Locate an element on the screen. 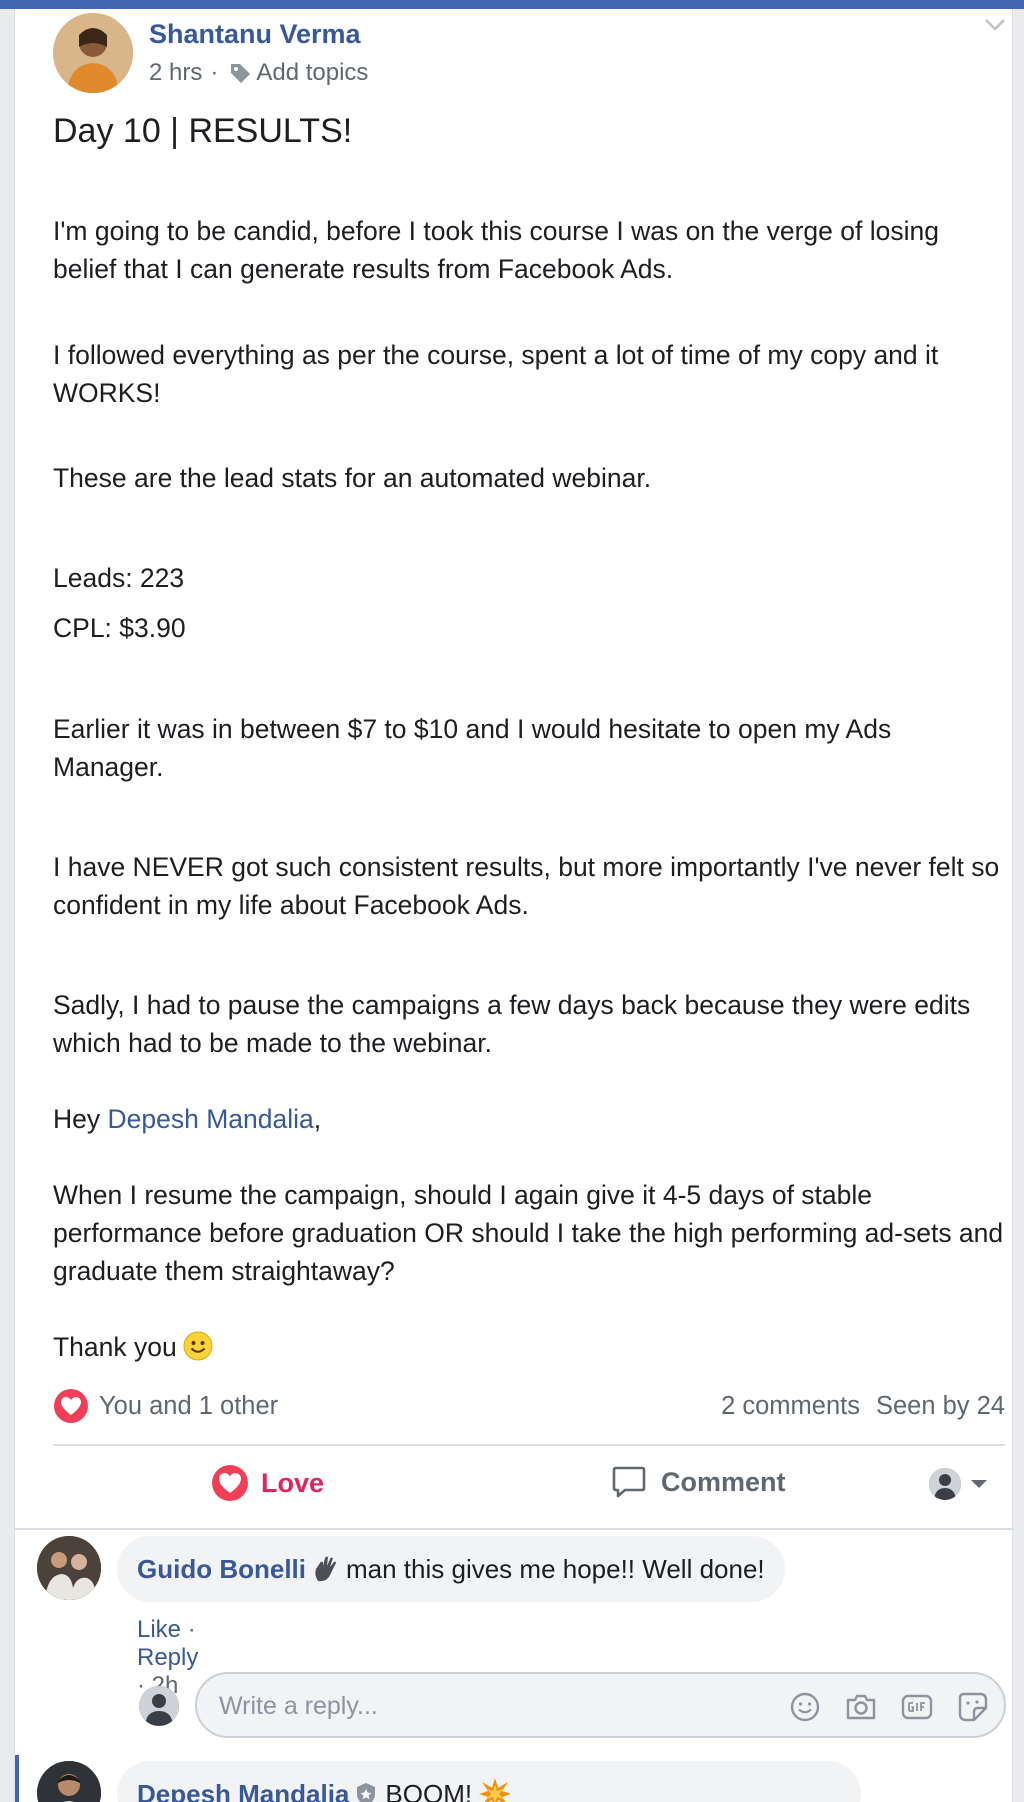 This screenshot has height=1802, width=1024. wave-icon is located at coordinates (325, 1569).